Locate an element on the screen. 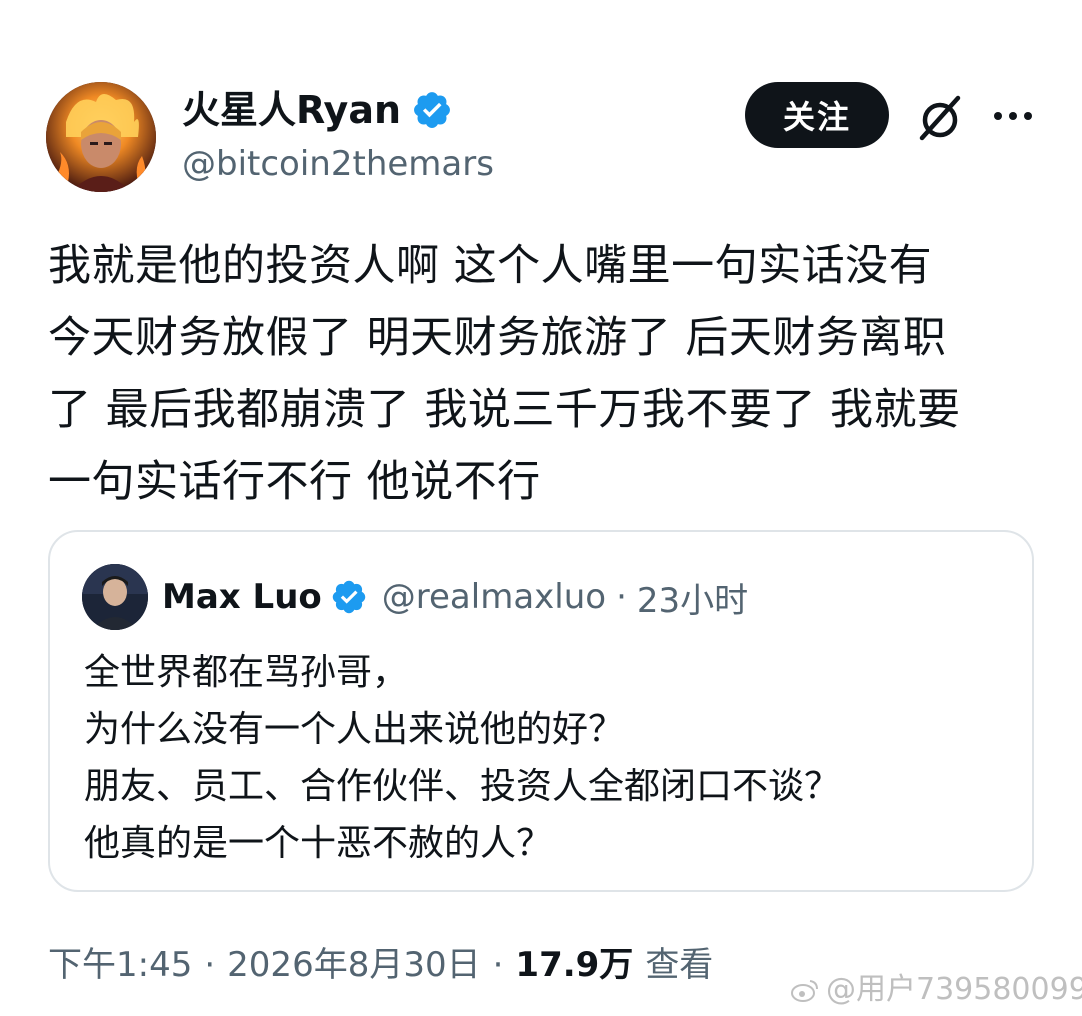 This screenshot has width=1082, height=1016. quote-author-avatar-image is located at coordinates (115, 597).